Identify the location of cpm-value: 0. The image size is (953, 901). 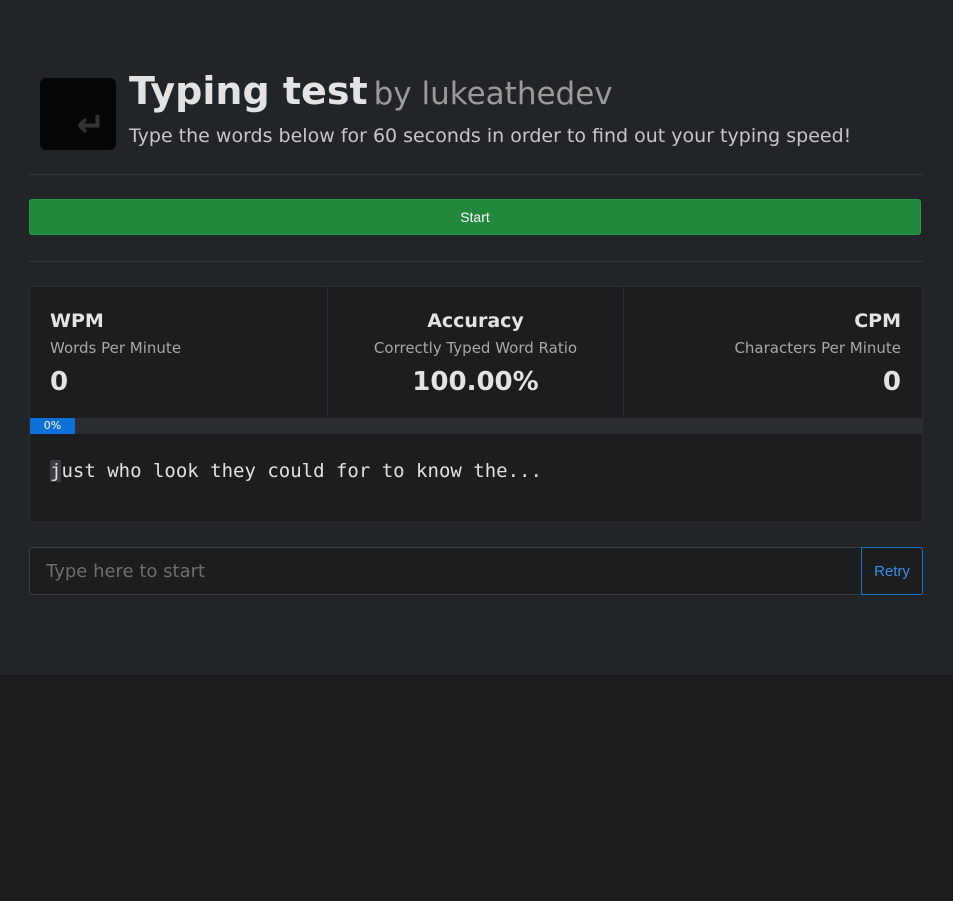
(891, 382).